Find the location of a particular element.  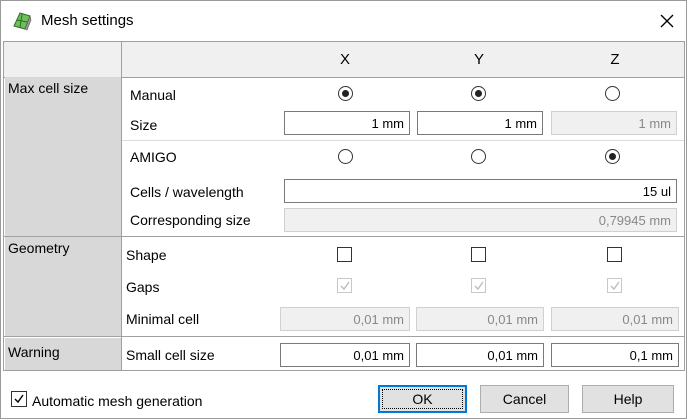

small-cell-size-z-field: 0,1 mm is located at coordinates (615, 355).